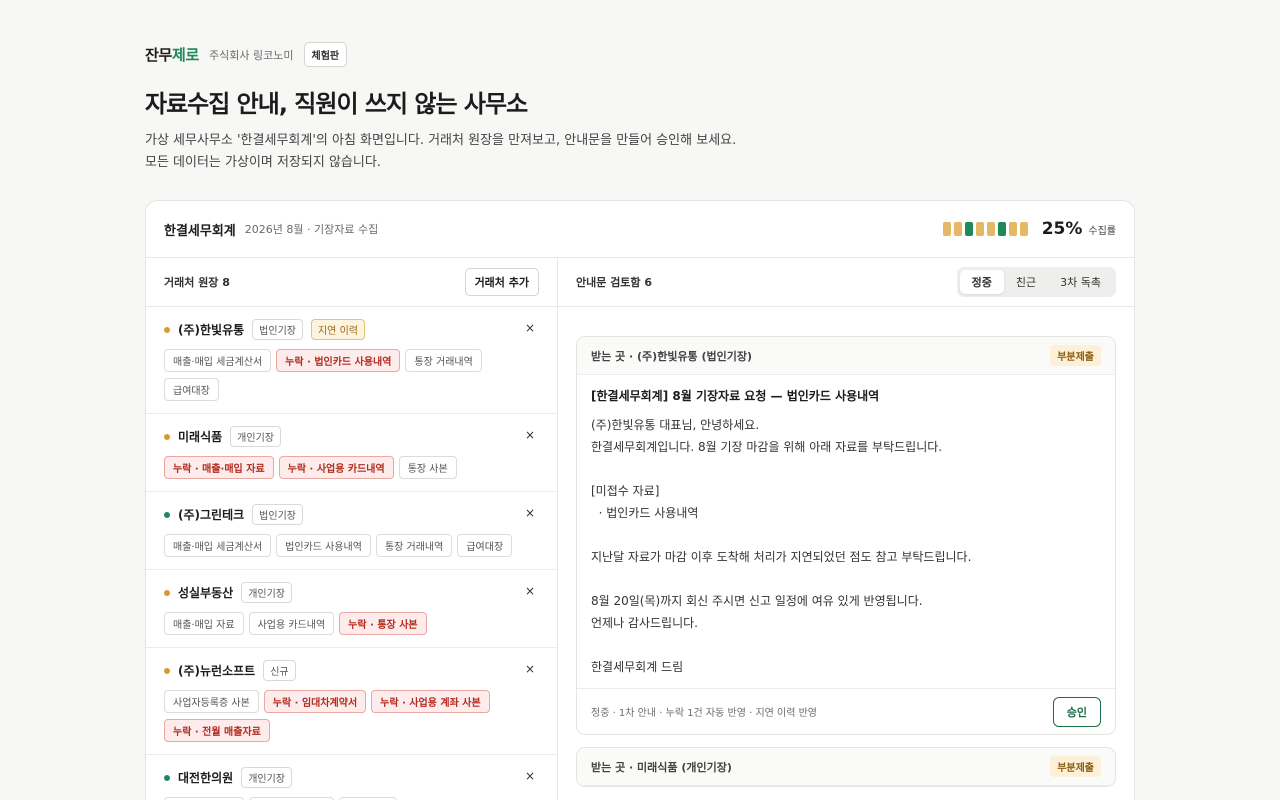 The width and height of the screenshot is (1280, 800). What do you see at coordinates (205, 592) in the screenshot?
I see `client-name: 성실부동산` at bounding box center [205, 592].